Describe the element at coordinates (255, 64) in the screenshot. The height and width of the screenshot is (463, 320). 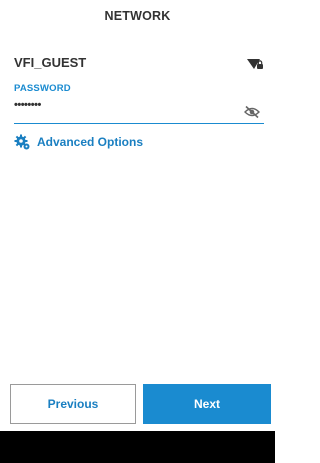
I see `wifi-lock-icon` at that location.